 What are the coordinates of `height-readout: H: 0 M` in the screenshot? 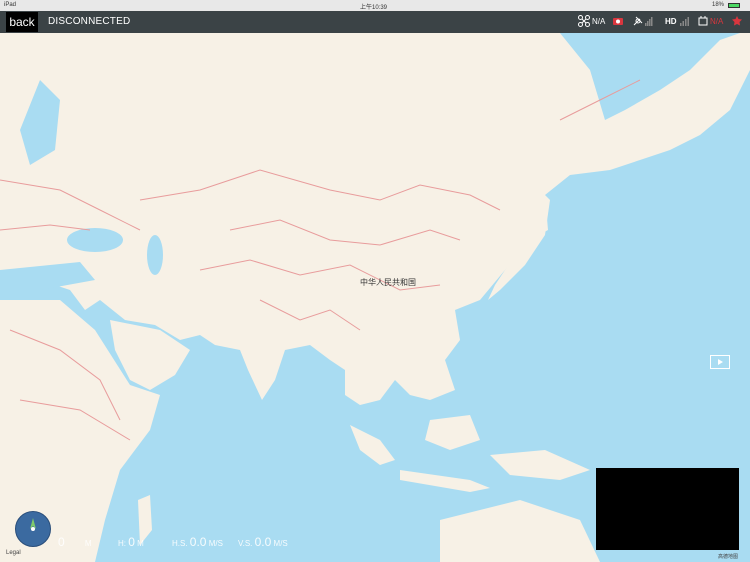 It's located at (131, 542).